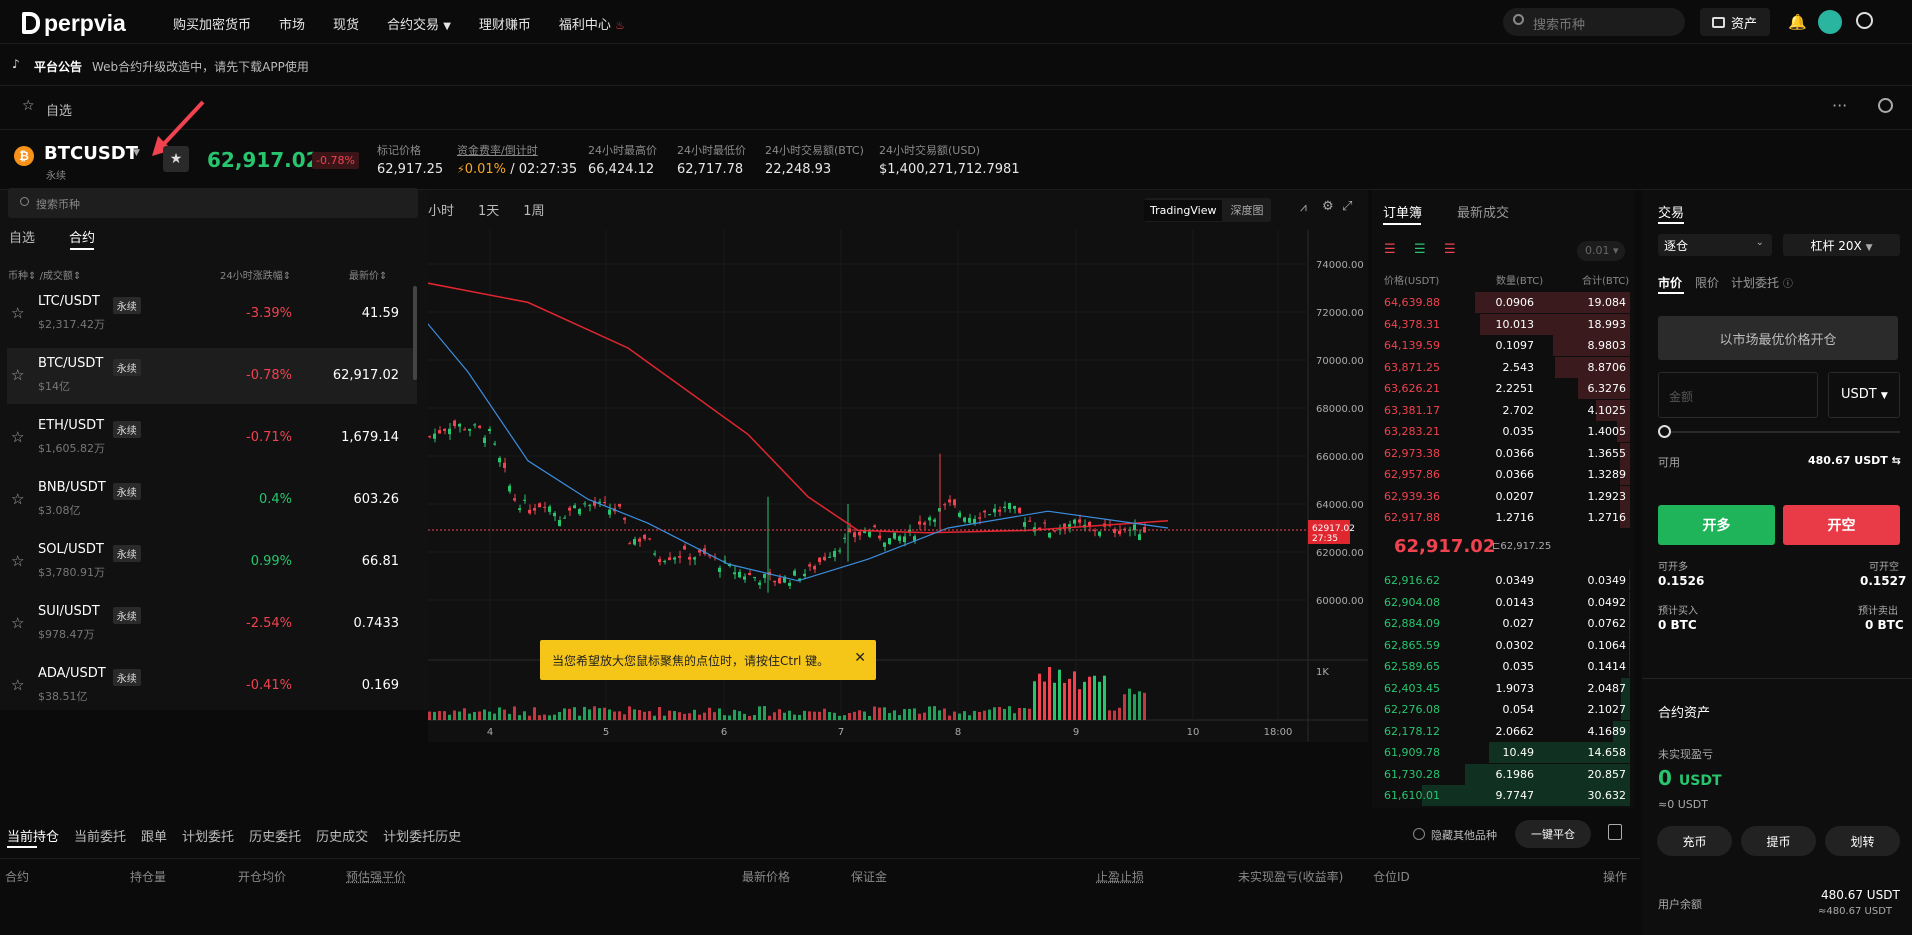 The width and height of the screenshot is (1912, 935). I want to click on settings-icon, so click(1885, 105).